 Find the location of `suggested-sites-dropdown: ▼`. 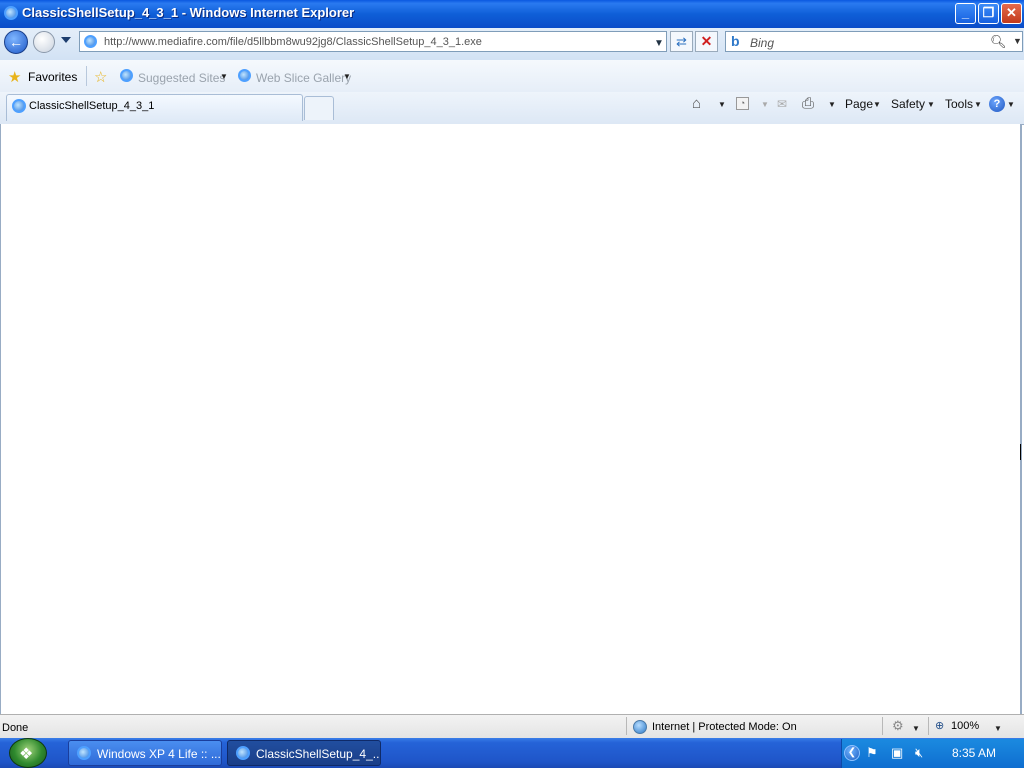

suggested-sites-dropdown: ▼ is located at coordinates (224, 76).